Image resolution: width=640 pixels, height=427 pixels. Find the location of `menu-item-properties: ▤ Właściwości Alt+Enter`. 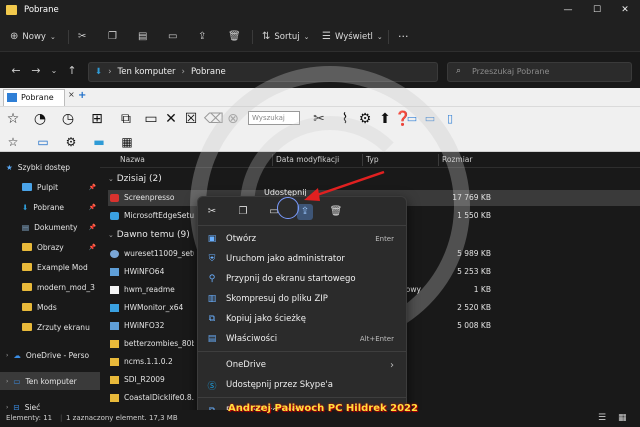

menu-item-properties: ▤ Właściwości Alt+Enter is located at coordinates (302, 339).